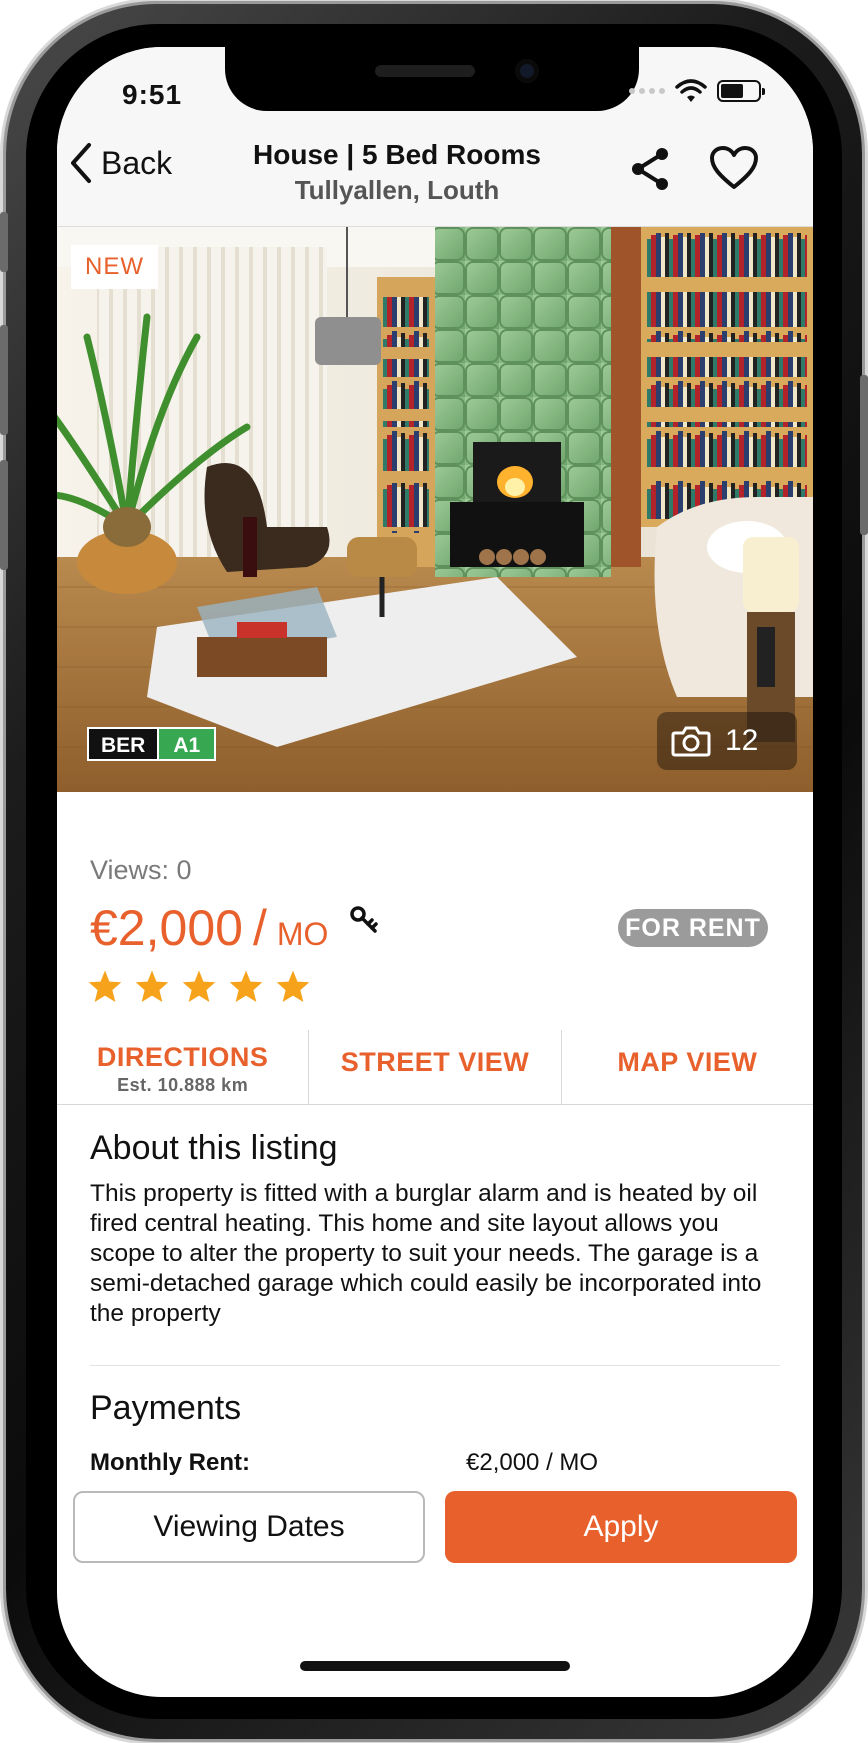  I want to click on home-indicator, so click(435, 1666).